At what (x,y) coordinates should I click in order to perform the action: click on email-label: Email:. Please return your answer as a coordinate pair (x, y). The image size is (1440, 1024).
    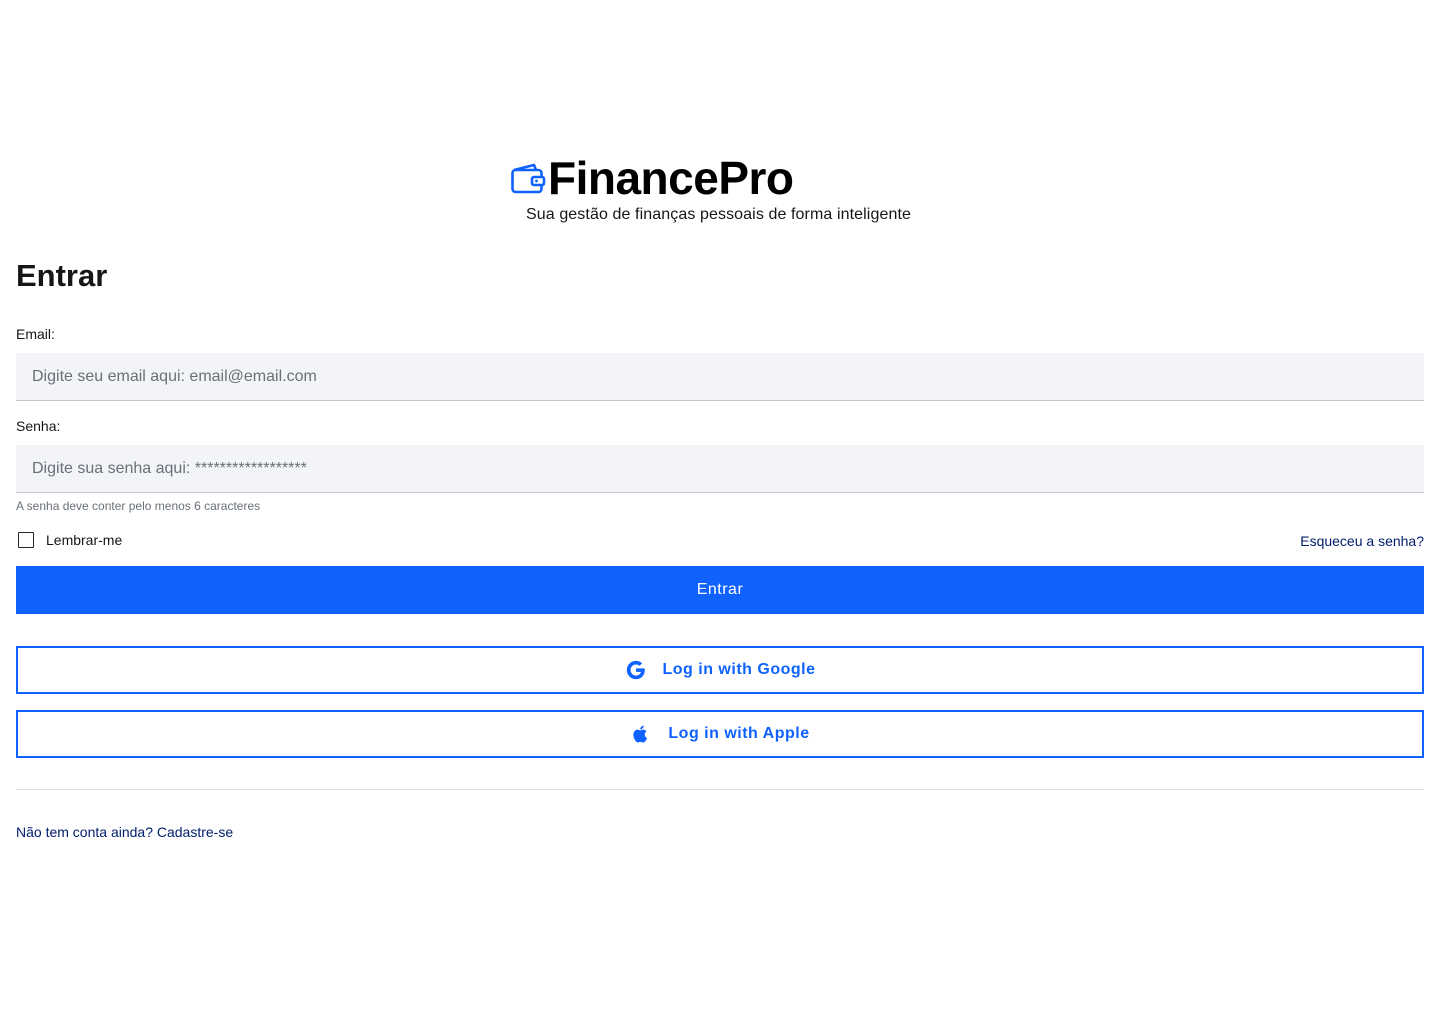
    Looking at the image, I should click on (35, 334).